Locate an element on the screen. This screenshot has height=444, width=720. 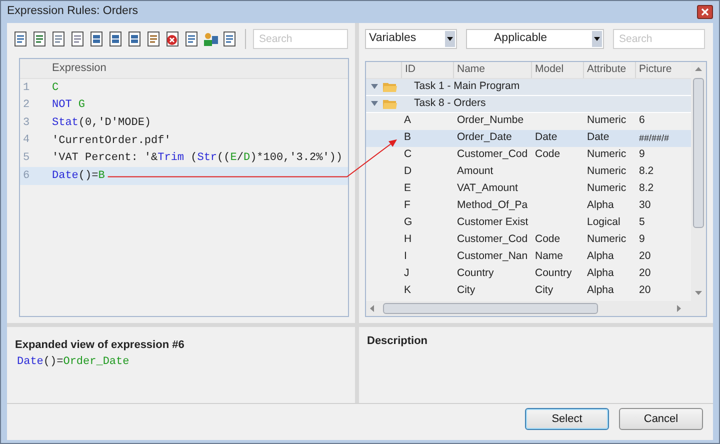
vertical-scrollbar is located at coordinates (698, 181).